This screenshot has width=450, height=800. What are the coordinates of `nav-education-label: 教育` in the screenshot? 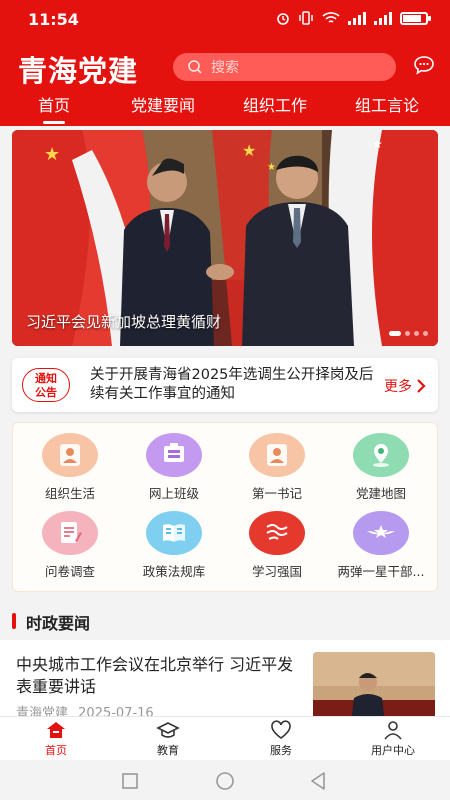 It's located at (168, 750).